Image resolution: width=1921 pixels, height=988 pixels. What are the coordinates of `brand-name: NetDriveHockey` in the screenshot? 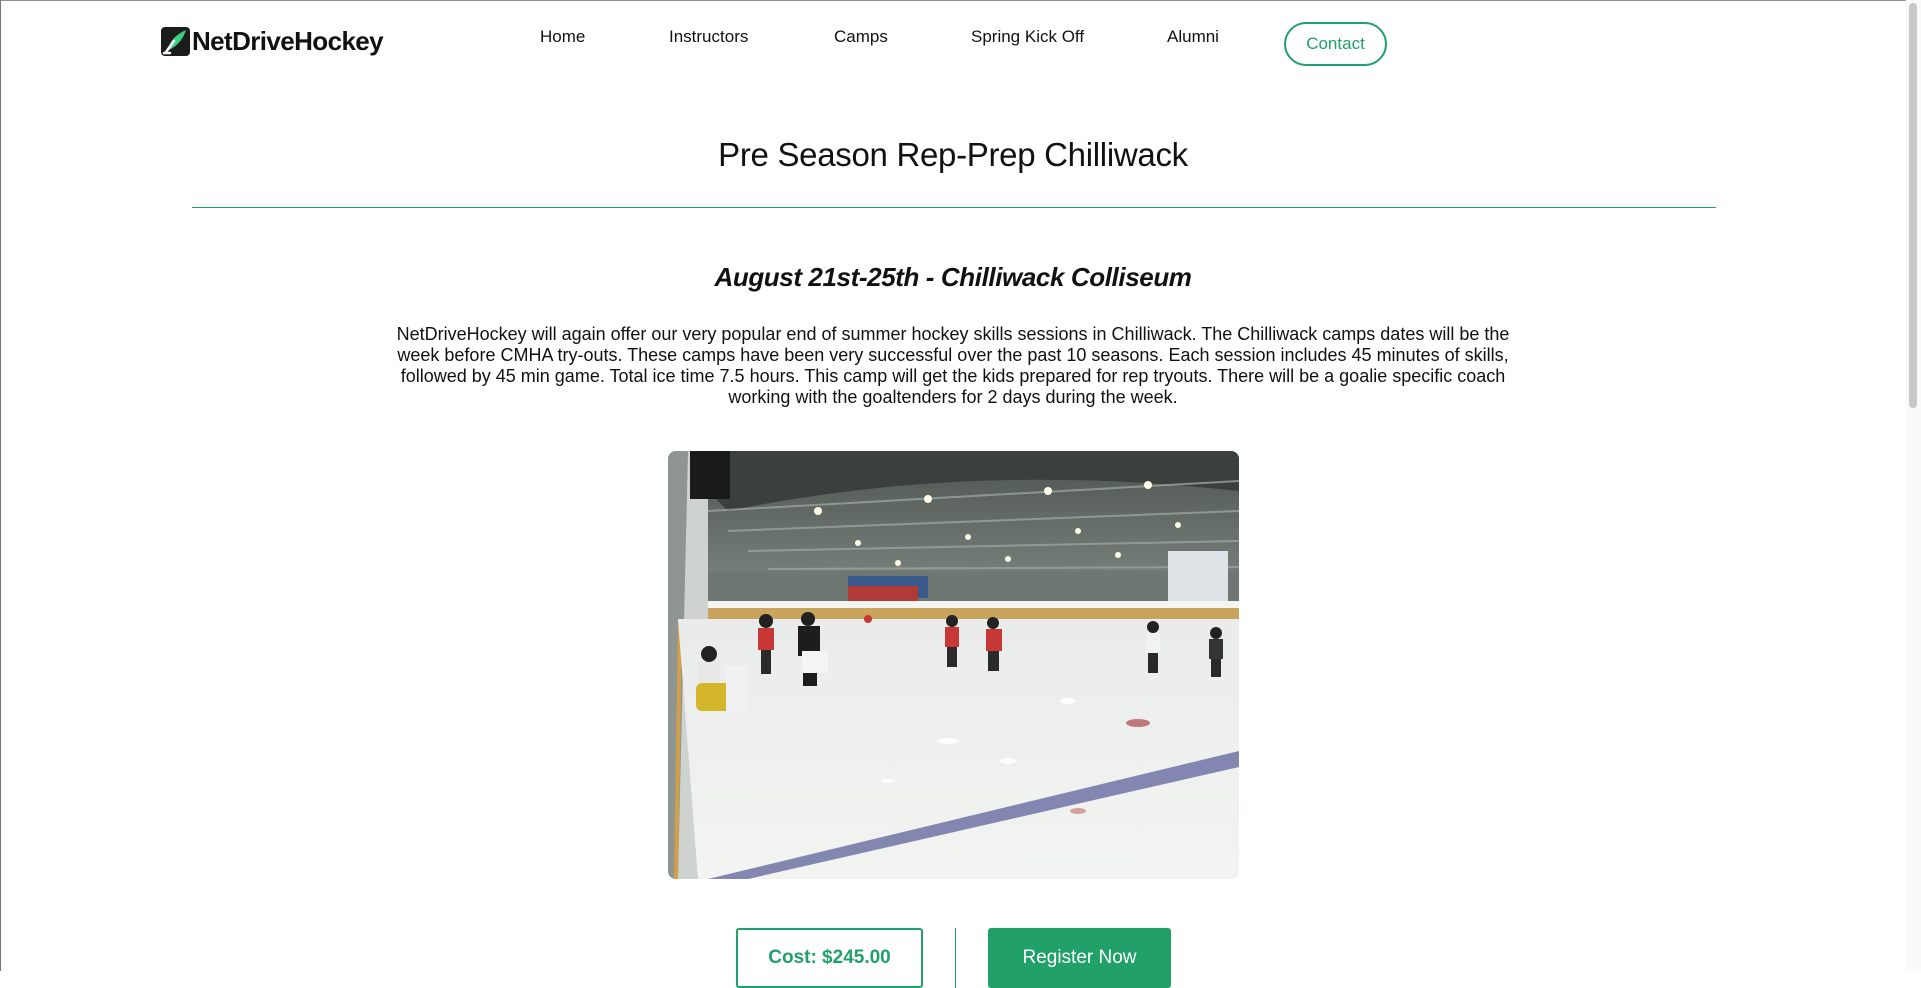 It's located at (288, 40).